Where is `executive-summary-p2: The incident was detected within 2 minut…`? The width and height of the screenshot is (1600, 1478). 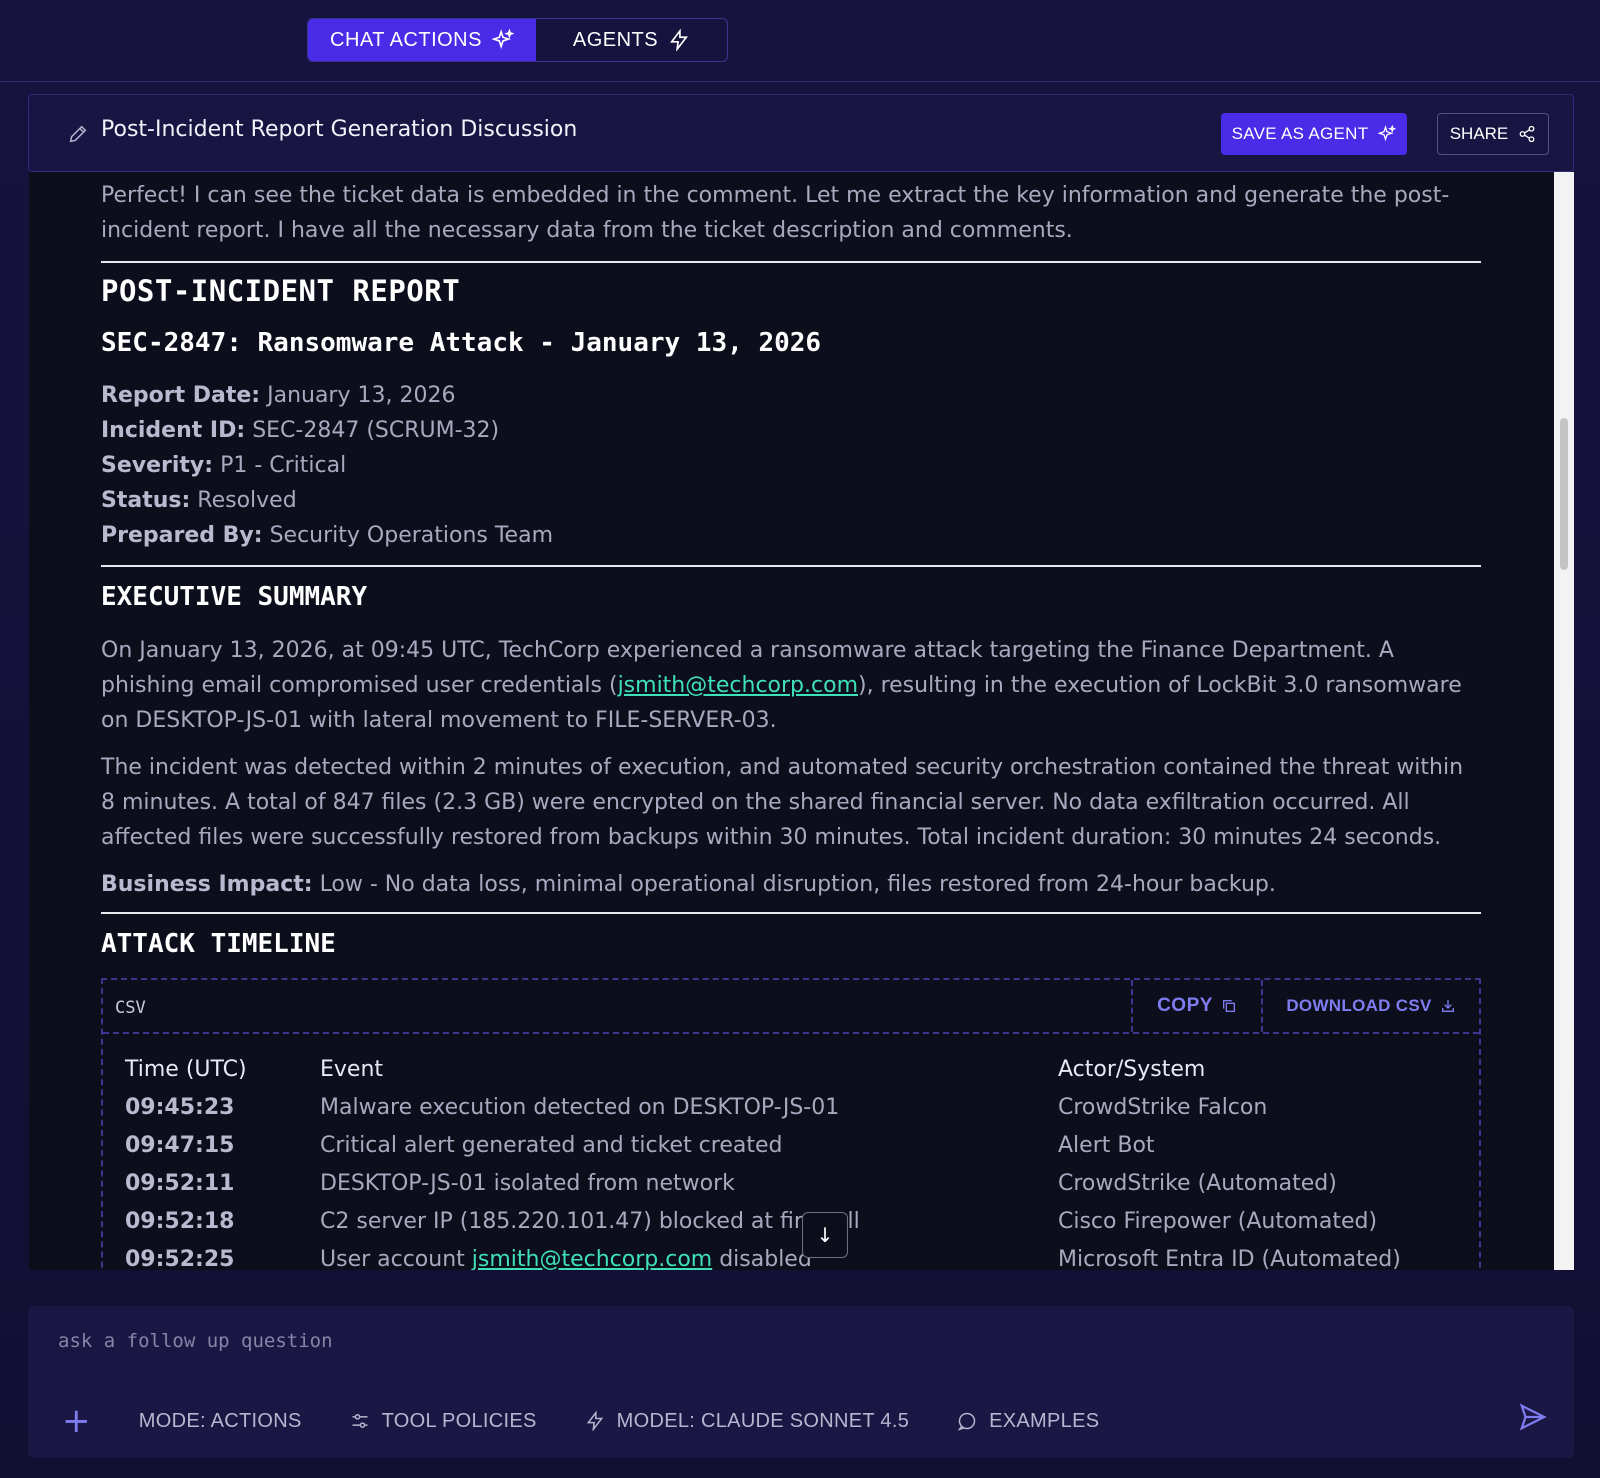
executive-summary-p2: The incident was detected within 2 minut… is located at coordinates (782, 802).